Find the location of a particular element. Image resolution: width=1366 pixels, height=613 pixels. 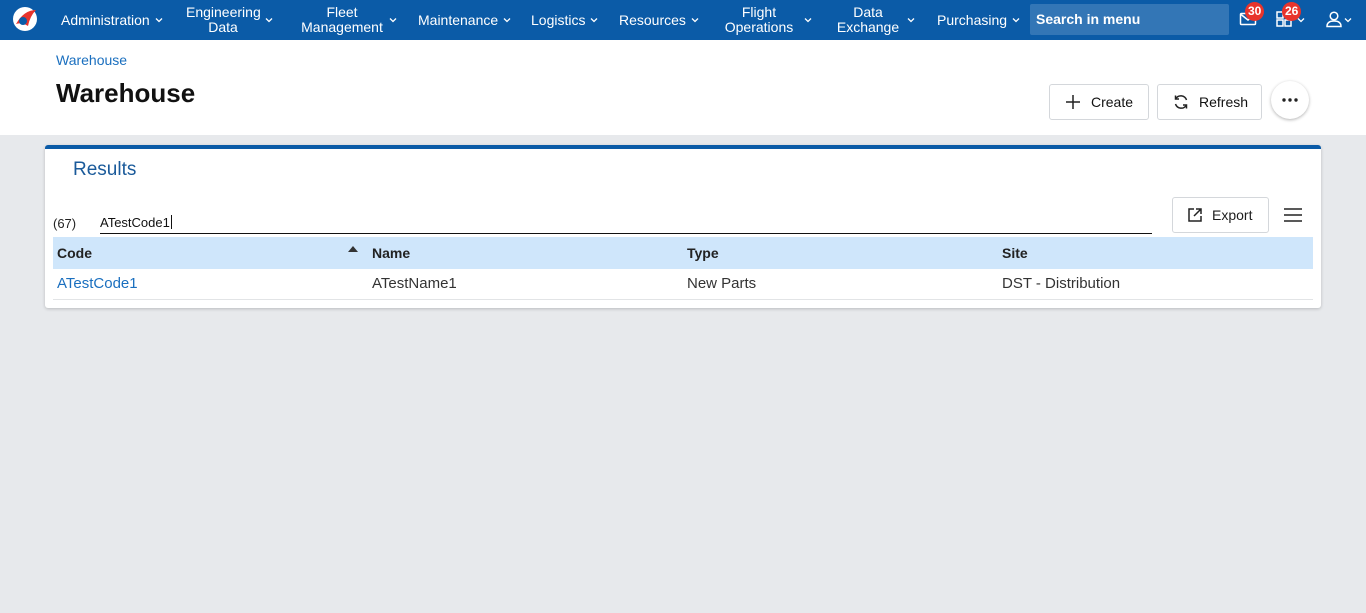

filter-input: ATestCode1 is located at coordinates (626, 224).